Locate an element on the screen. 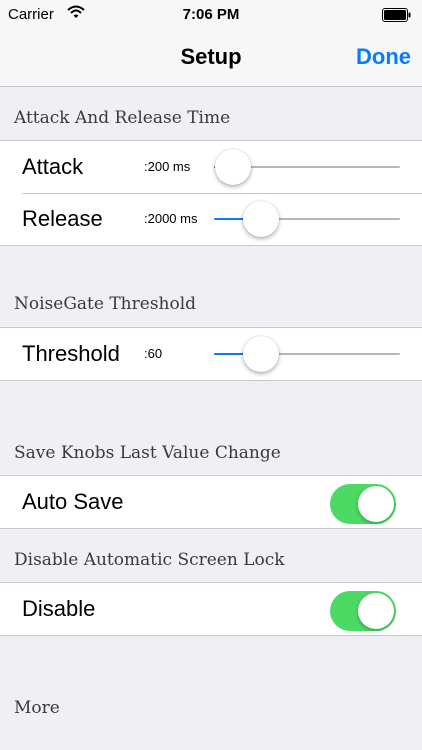  group-attack-release: Attack :200 ms Release :2000 ms is located at coordinates (211, 193).